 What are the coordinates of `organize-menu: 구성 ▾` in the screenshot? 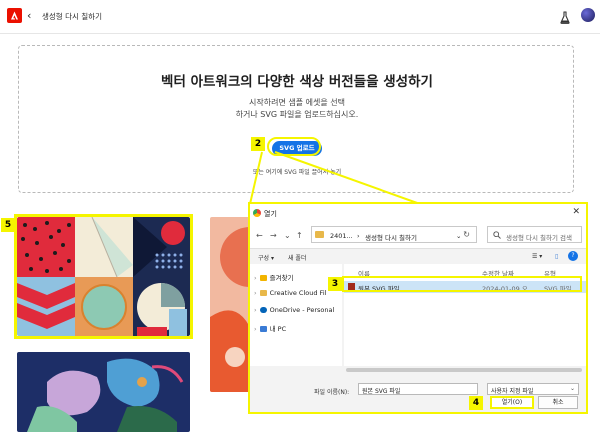 It's located at (266, 257).